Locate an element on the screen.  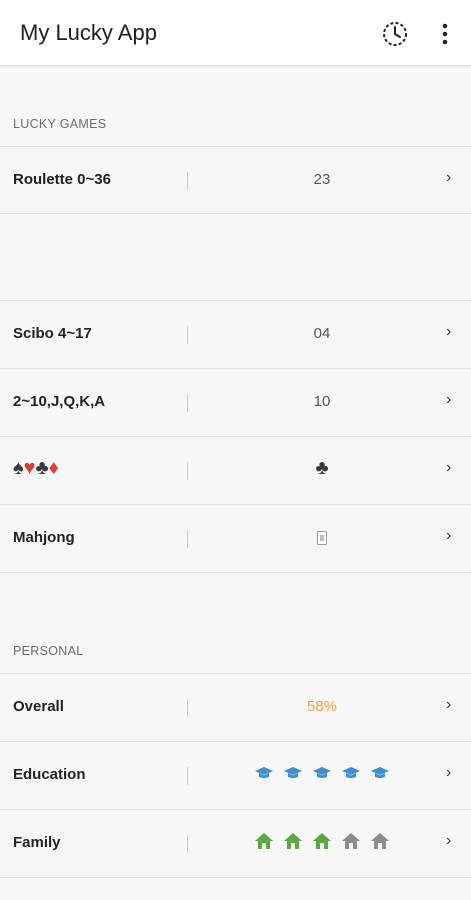
suits-label: ♠♥♣♦ is located at coordinates (36, 468).